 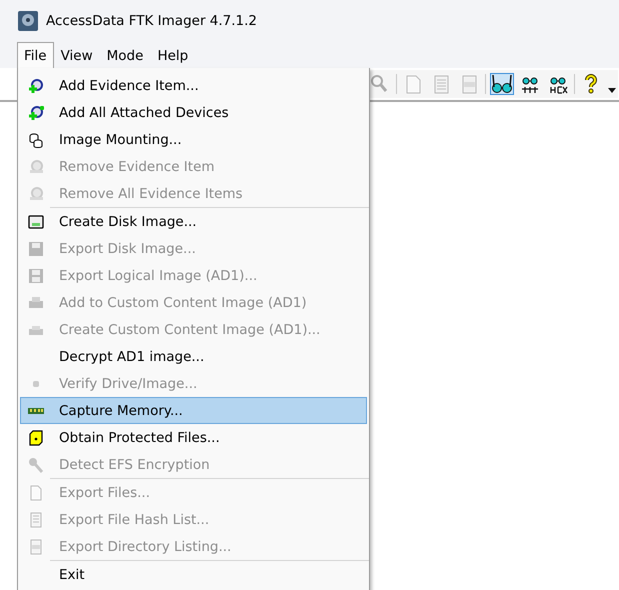 What do you see at coordinates (77, 55) in the screenshot?
I see `menu-bar-item: View` at bounding box center [77, 55].